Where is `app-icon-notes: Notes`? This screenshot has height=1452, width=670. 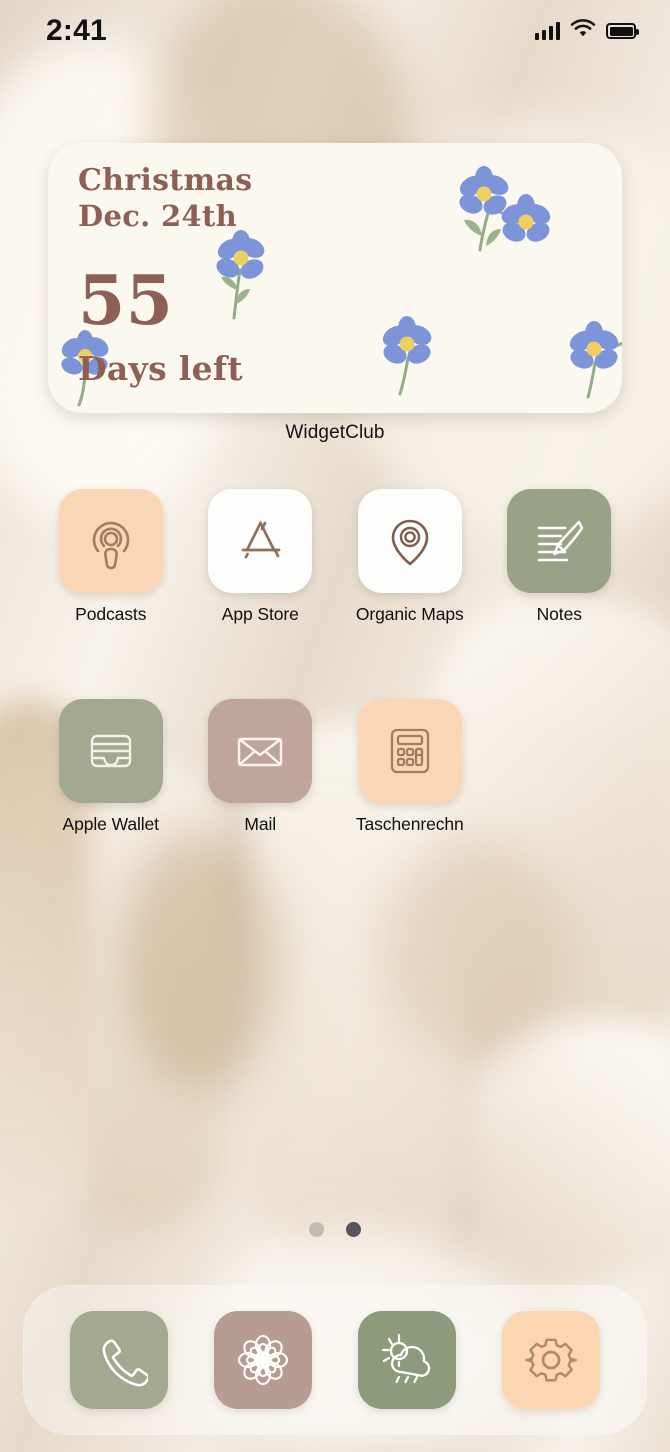 app-icon-notes: Notes is located at coordinates (560, 557).